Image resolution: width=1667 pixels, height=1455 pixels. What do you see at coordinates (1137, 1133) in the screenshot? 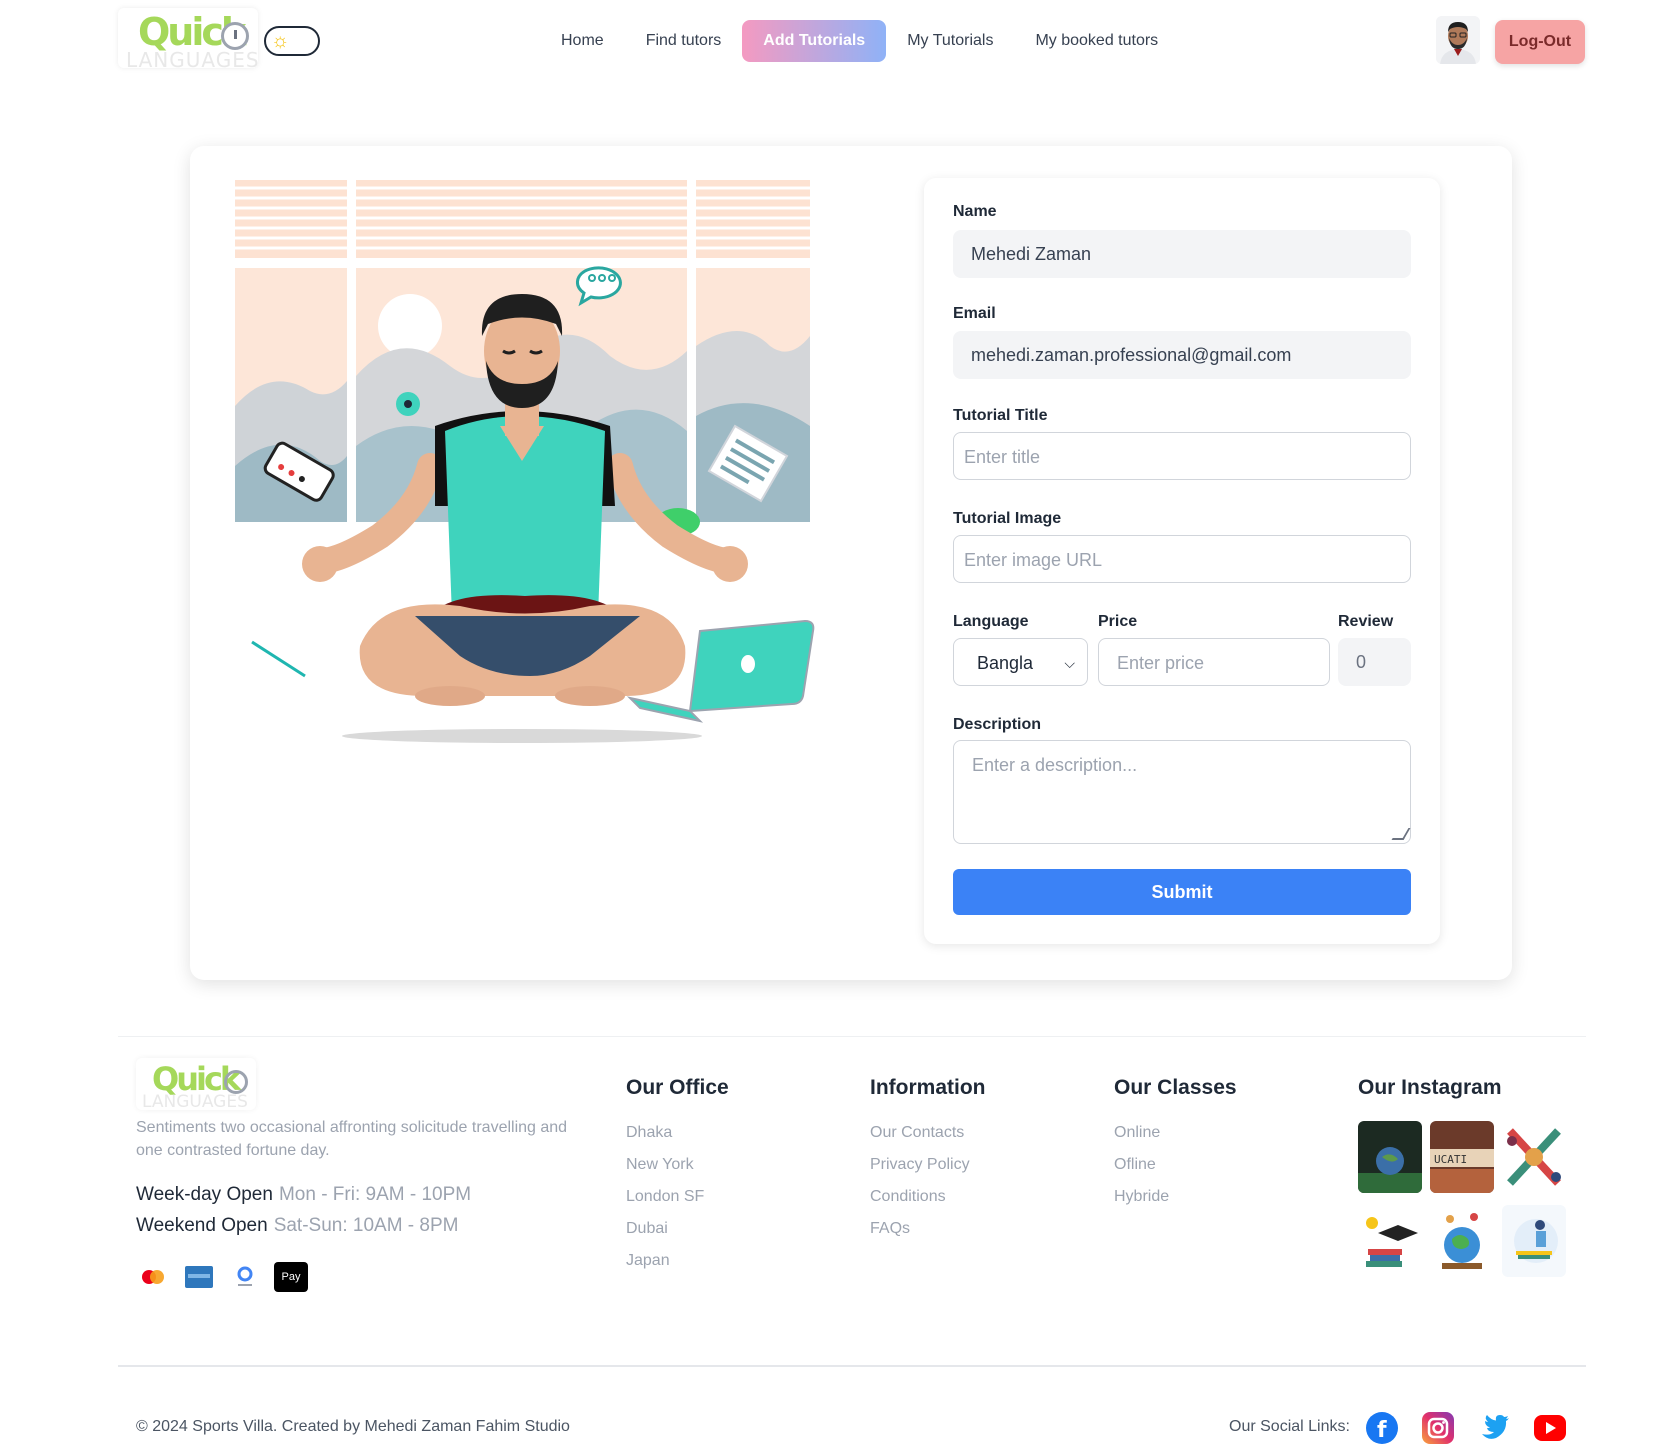
I see `class-item-online: Online` at bounding box center [1137, 1133].